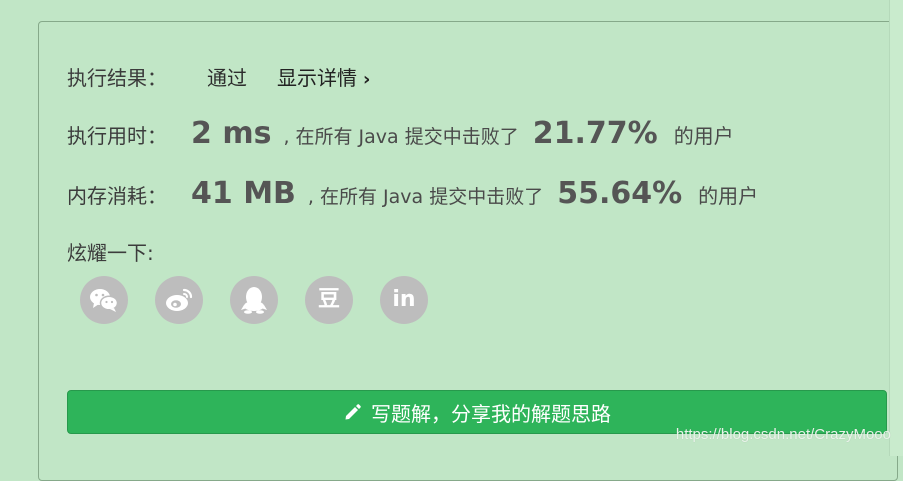 Image resolution: width=903 pixels, height=481 pixels. What do you see at coordinates (425, 197) in the screenshot?
I see `memory-sentence: , 在所有 Java 提交中击败了` at bounding box center [425, 197].